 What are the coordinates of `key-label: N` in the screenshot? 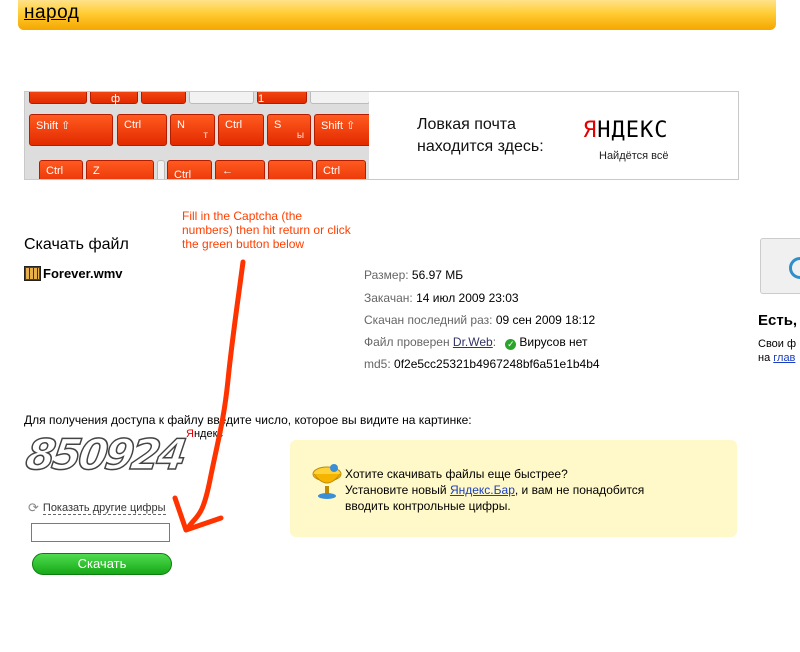 It's located at (181, 125).